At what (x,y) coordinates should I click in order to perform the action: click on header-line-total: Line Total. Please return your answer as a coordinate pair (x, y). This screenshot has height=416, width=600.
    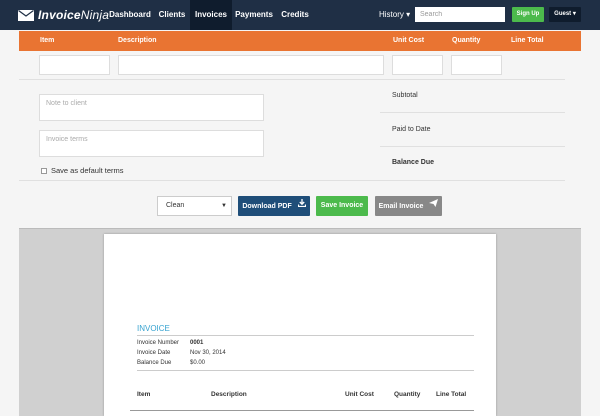
    Looking at the image, I should click on (527, 40).